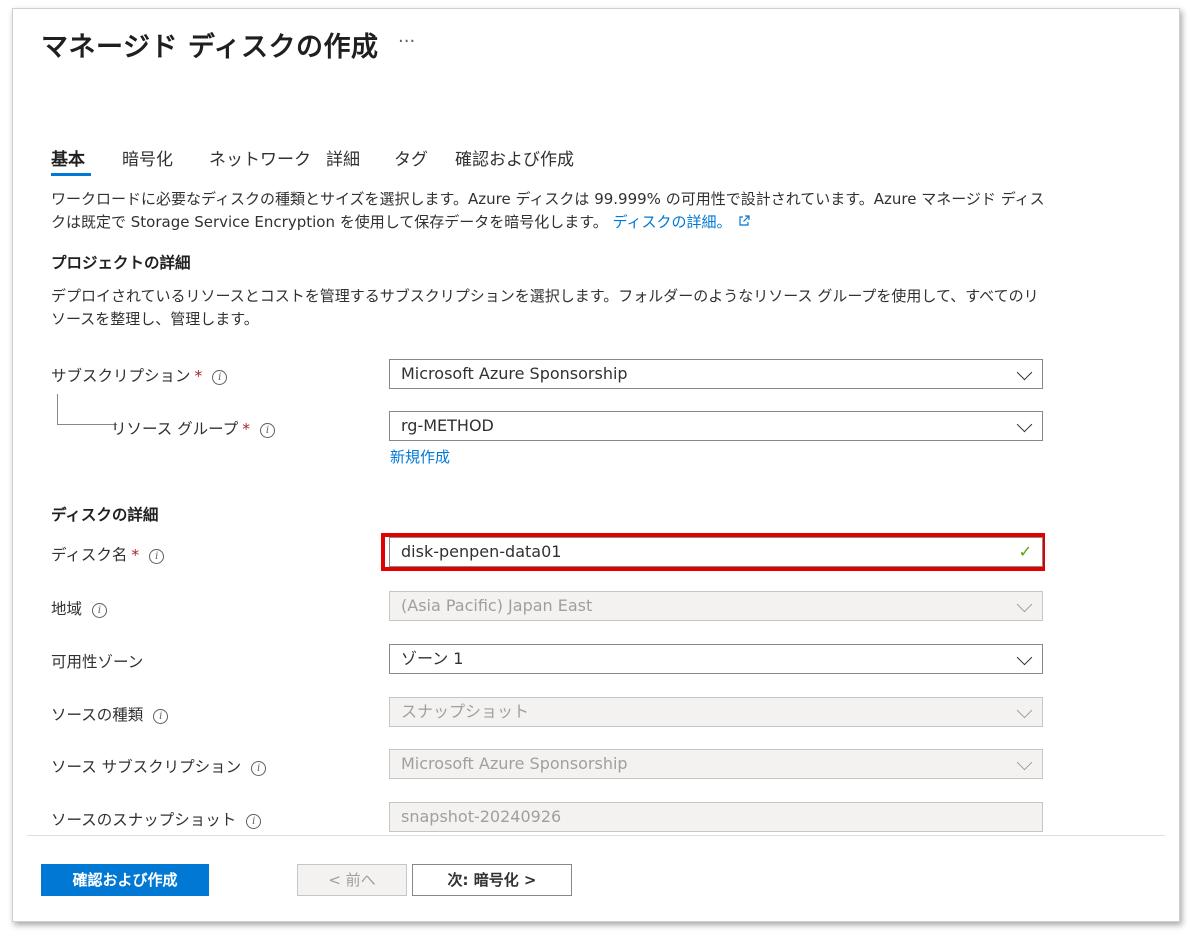  Describe the element at coordinates (105, 515) in the screenshot. I see `disk-details-heading: ディスクの詳細` at that location.